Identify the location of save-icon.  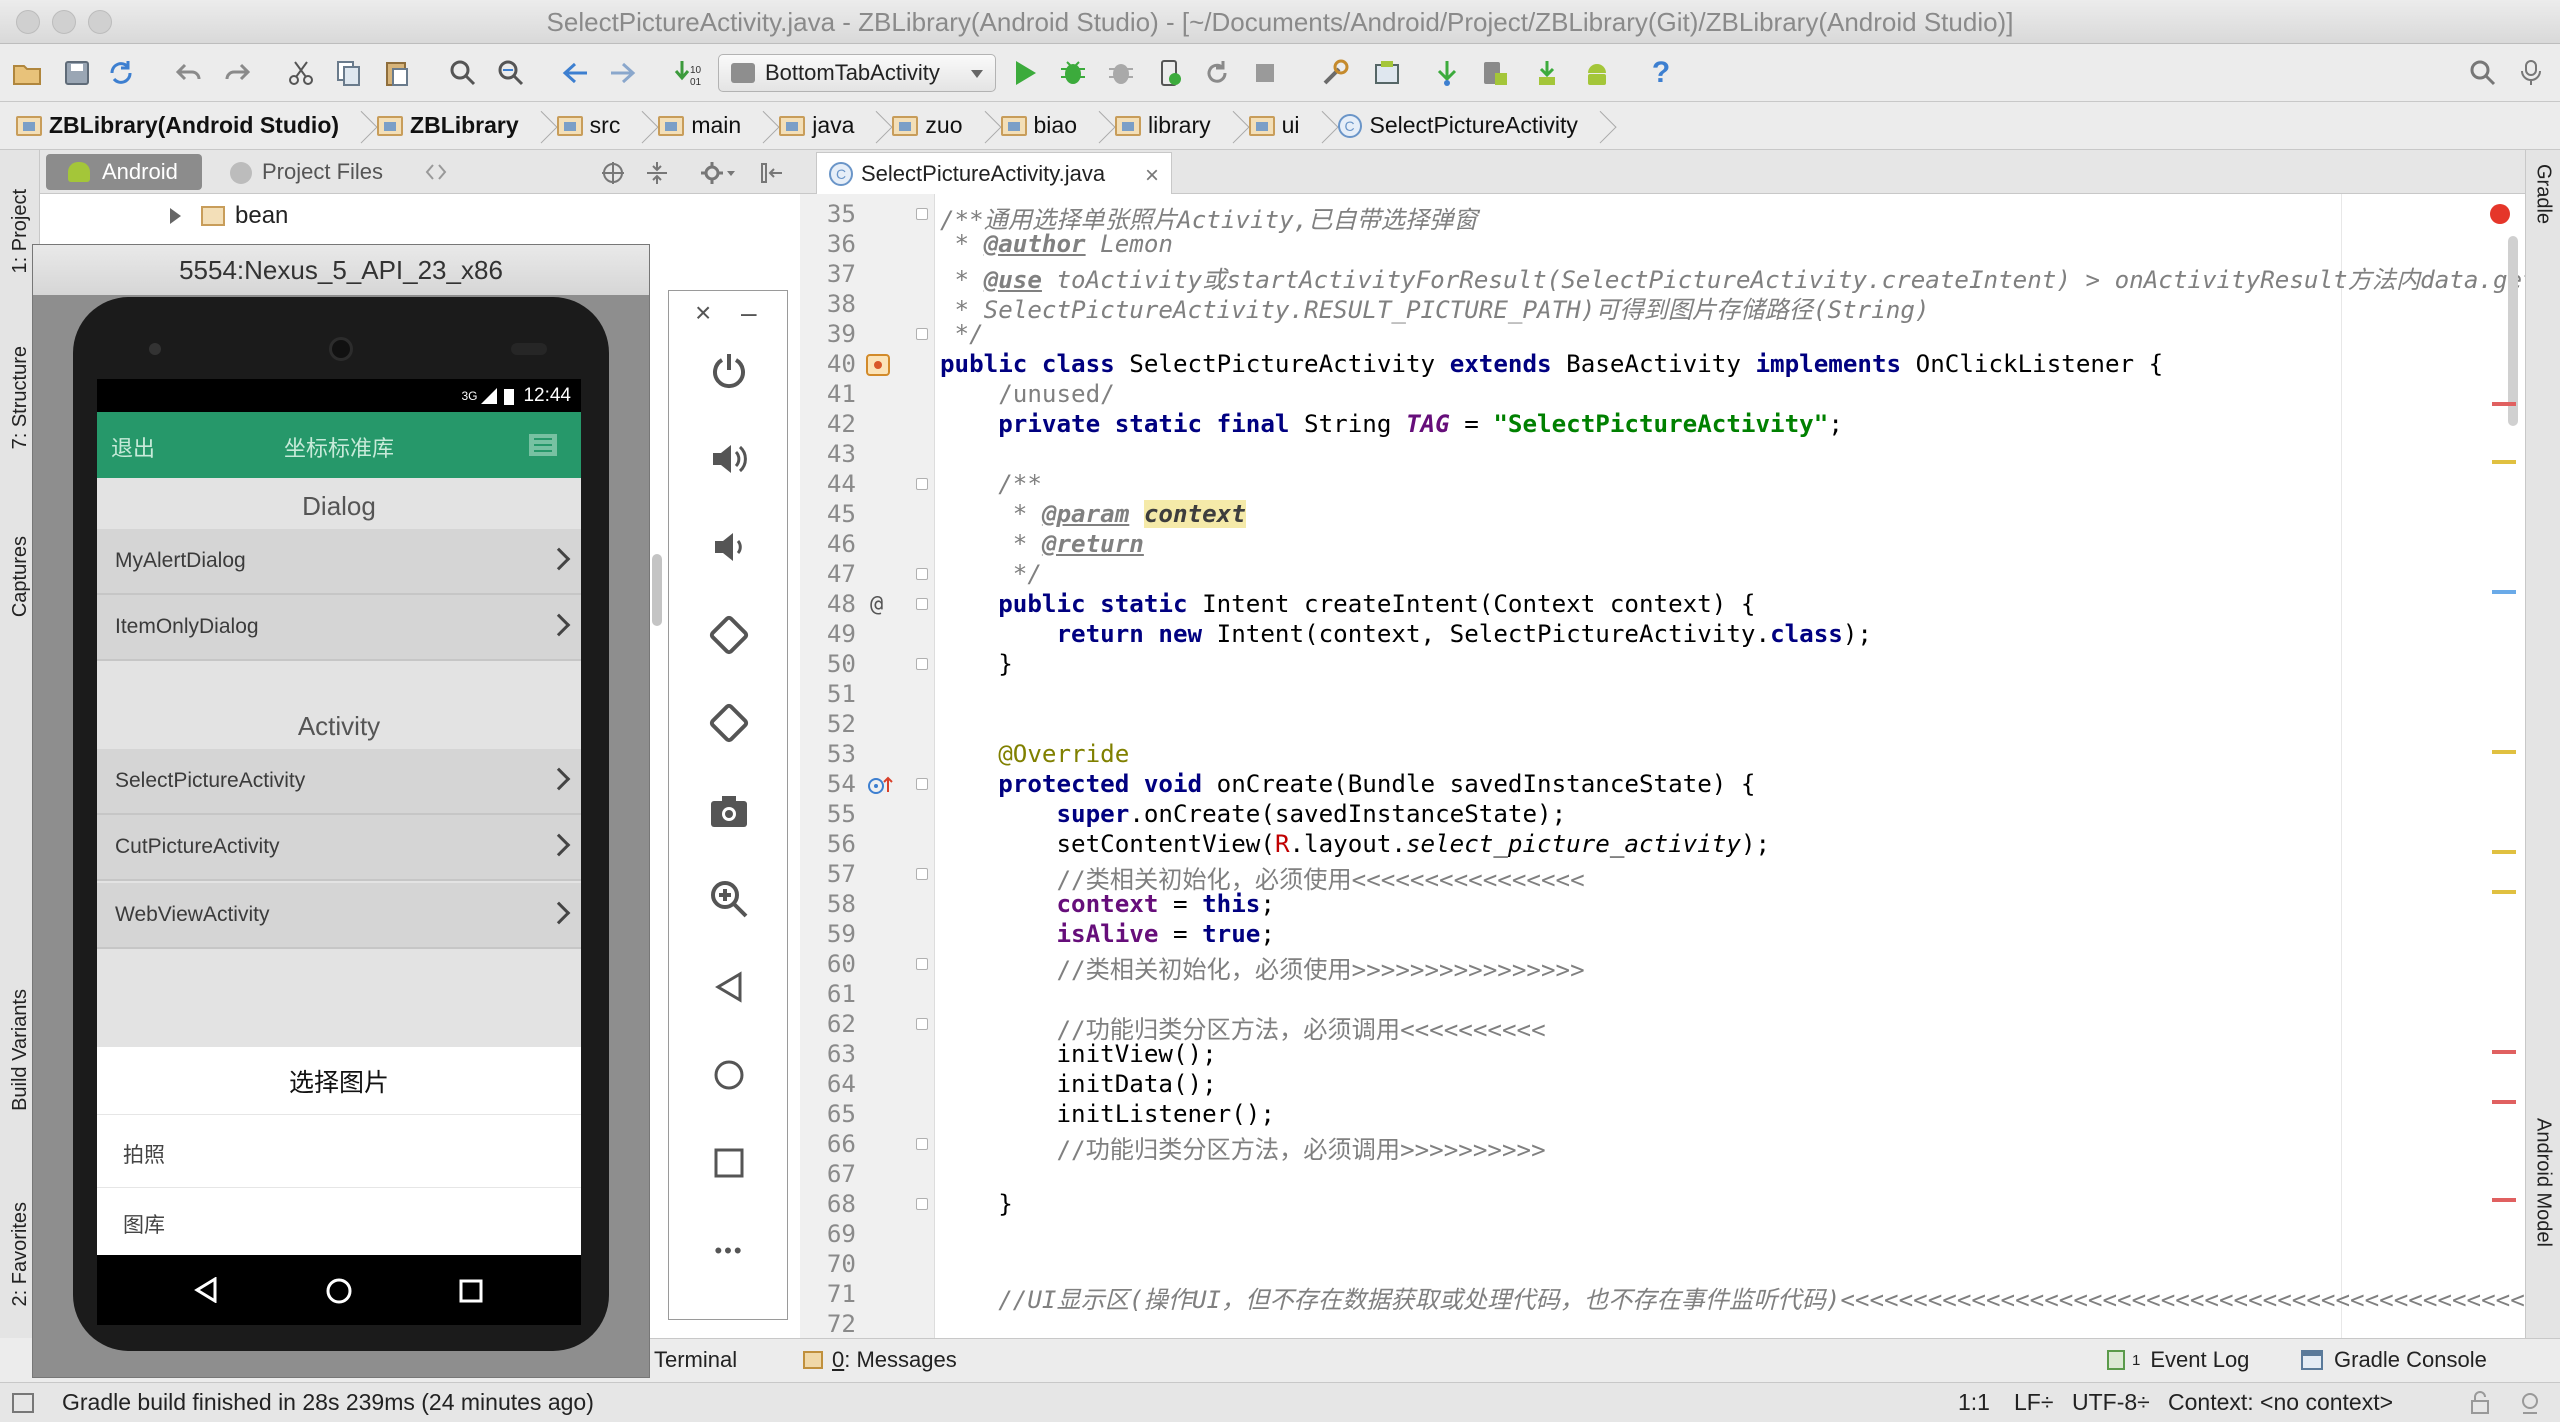
(77, 73).